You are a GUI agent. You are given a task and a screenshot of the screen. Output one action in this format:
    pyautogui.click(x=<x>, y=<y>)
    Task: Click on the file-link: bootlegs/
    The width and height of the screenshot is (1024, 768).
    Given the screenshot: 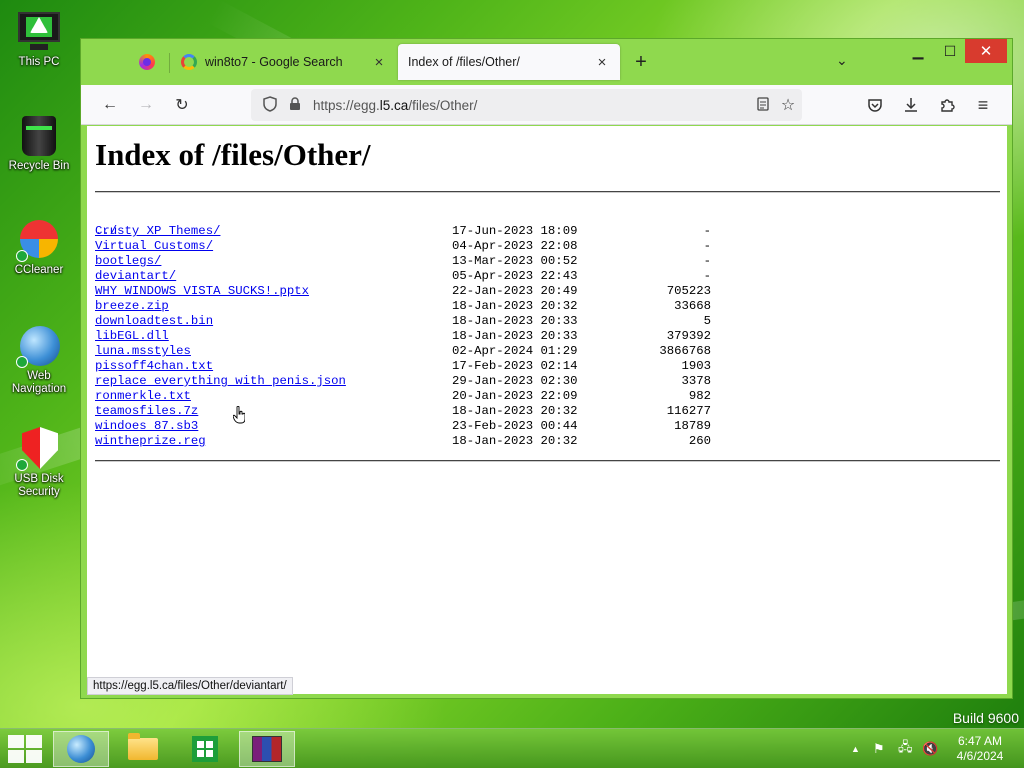 What is the action you would take?
    pyautogui.click(x=128, y=261)
    